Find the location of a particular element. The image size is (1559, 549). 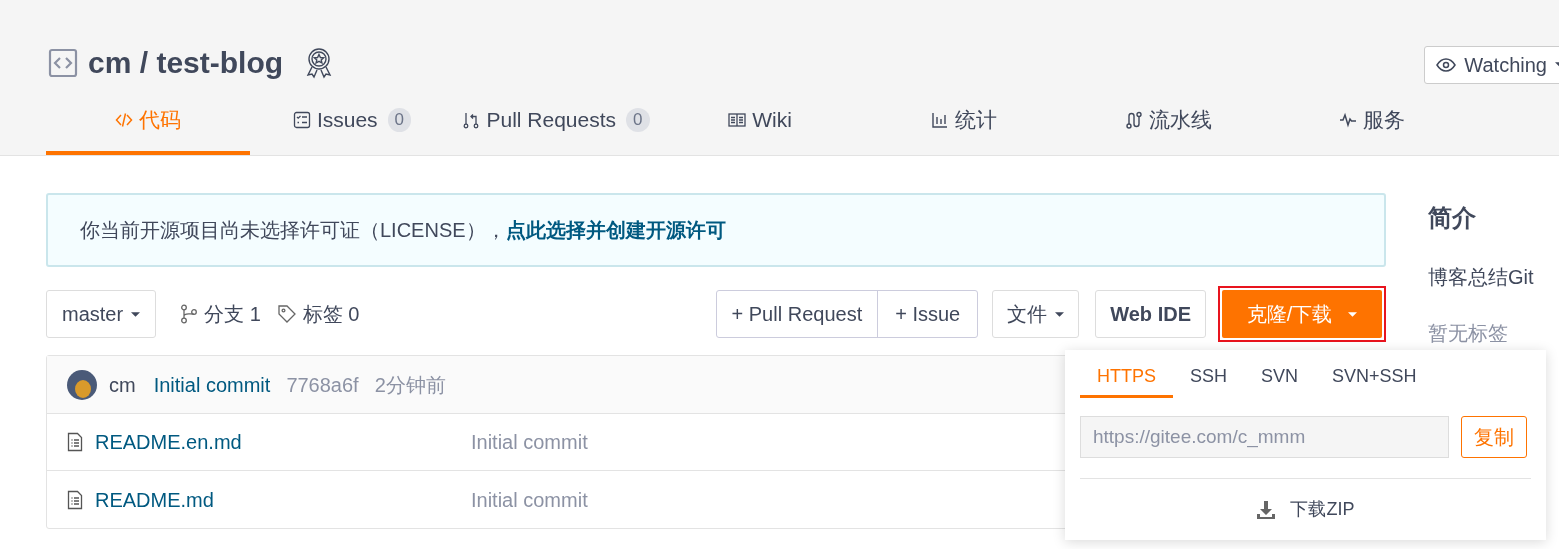

repository-tab: 统计 is located at coordinates (964, 122).